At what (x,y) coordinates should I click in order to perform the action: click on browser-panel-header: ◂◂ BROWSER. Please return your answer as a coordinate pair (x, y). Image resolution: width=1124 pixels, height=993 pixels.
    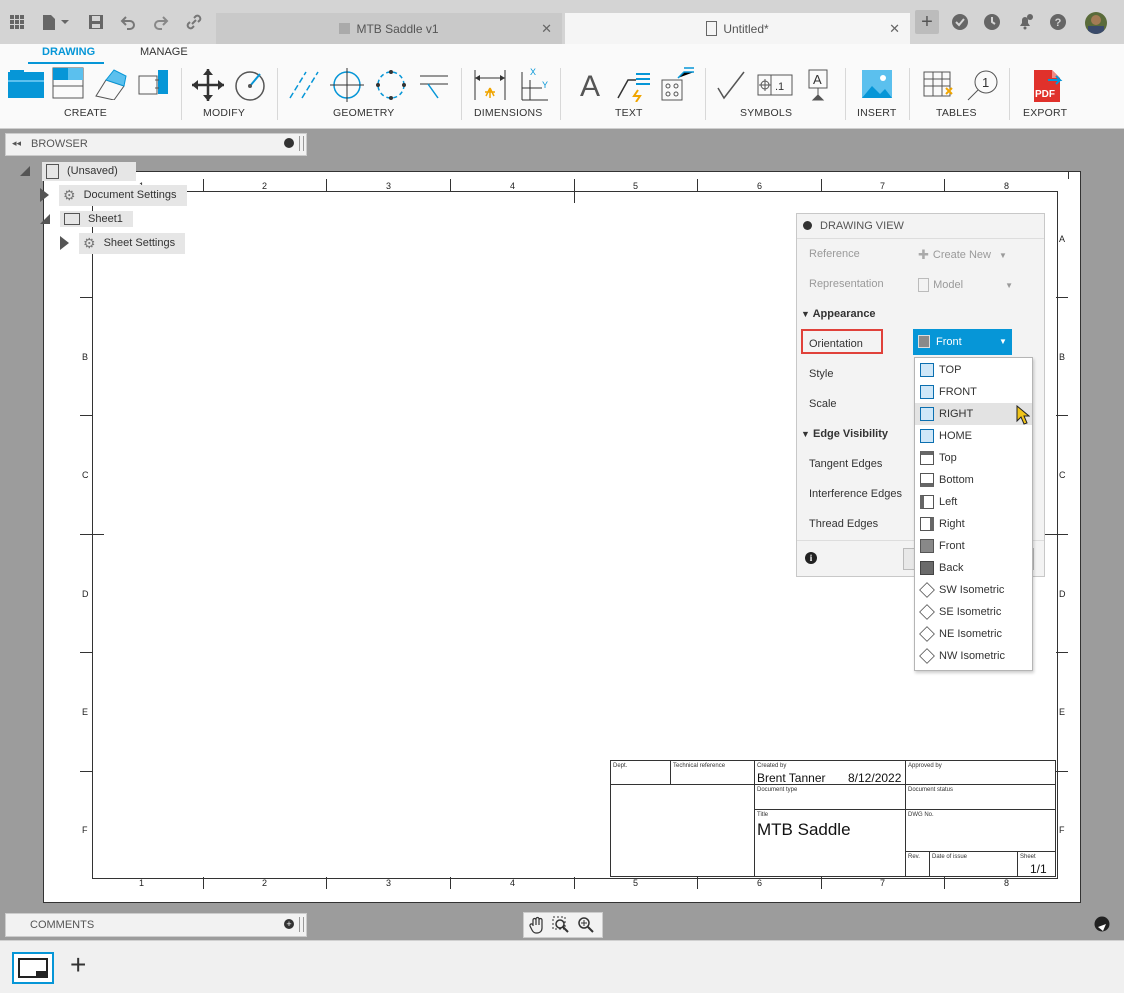
    Looking at the image, I should click on (156, 144).